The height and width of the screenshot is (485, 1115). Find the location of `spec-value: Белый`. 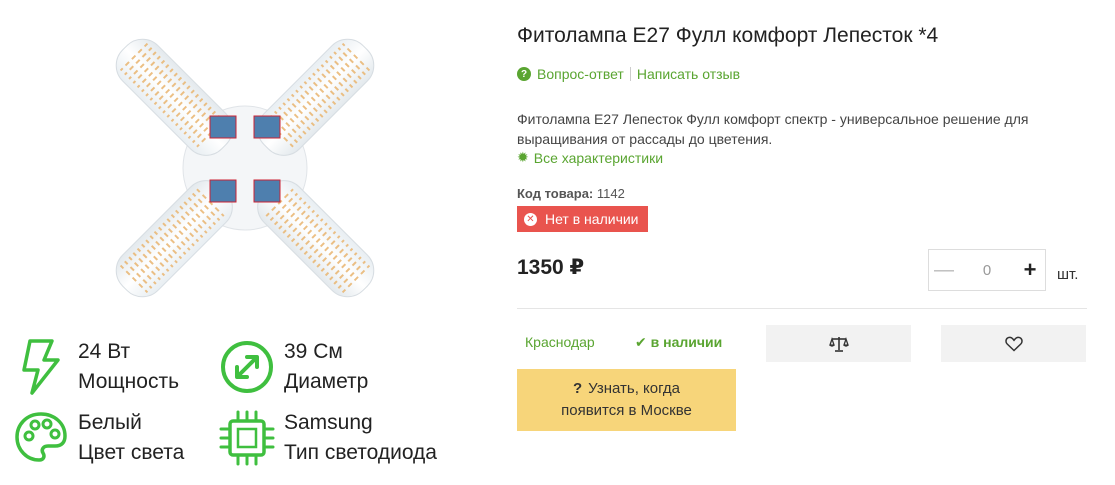

spec-value: Белый is located at coordinates (110, 422).